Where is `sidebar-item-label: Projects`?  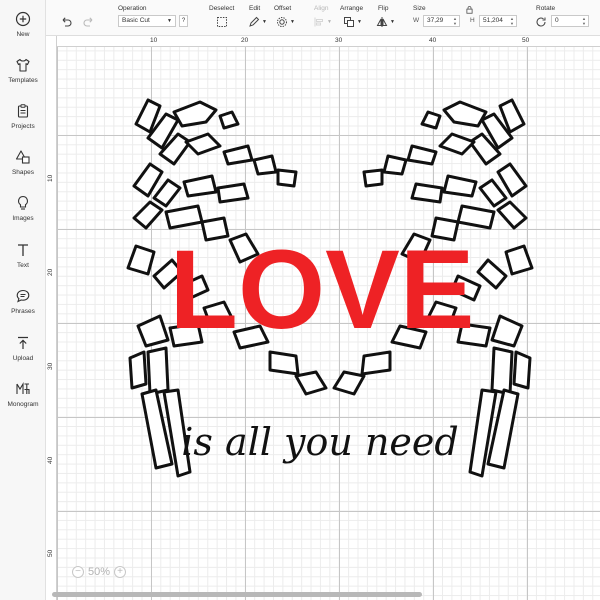 sidebar-item-label: Projects is located at coordinates (23, 126).